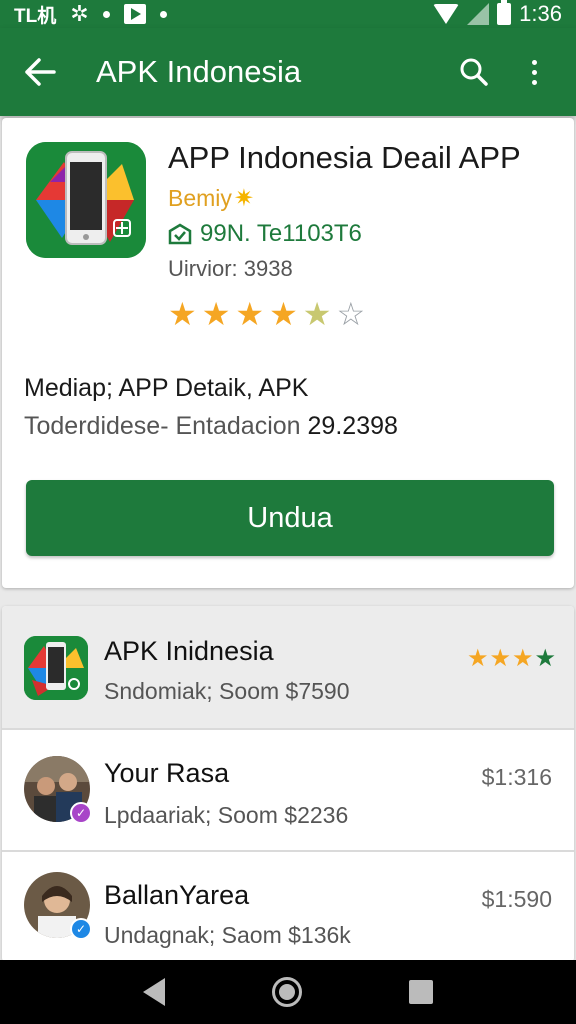 The image size is (576, 1024). Describe the element at coordinates (446, 14) in the screenshot. I see `wifi-icon` at that location.